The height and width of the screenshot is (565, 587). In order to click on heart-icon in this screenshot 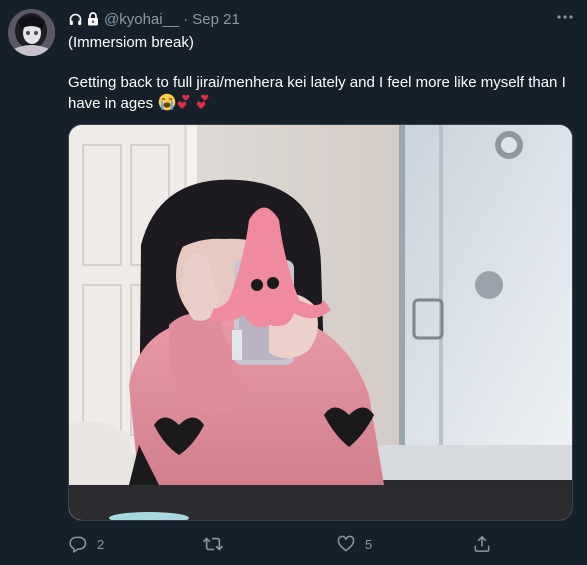, I will do `click(346, 544)`.